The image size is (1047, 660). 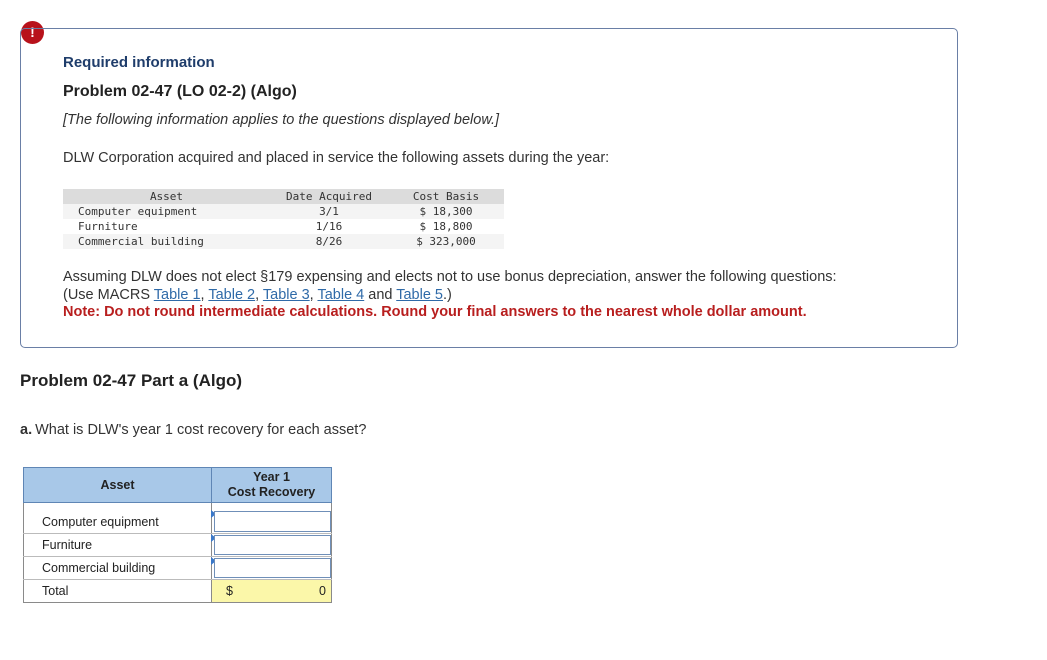 What do you see at coordinates (231, 295) in the screenshot?
I see `table-2-link: Table 2` at bounding box center [231, 295].